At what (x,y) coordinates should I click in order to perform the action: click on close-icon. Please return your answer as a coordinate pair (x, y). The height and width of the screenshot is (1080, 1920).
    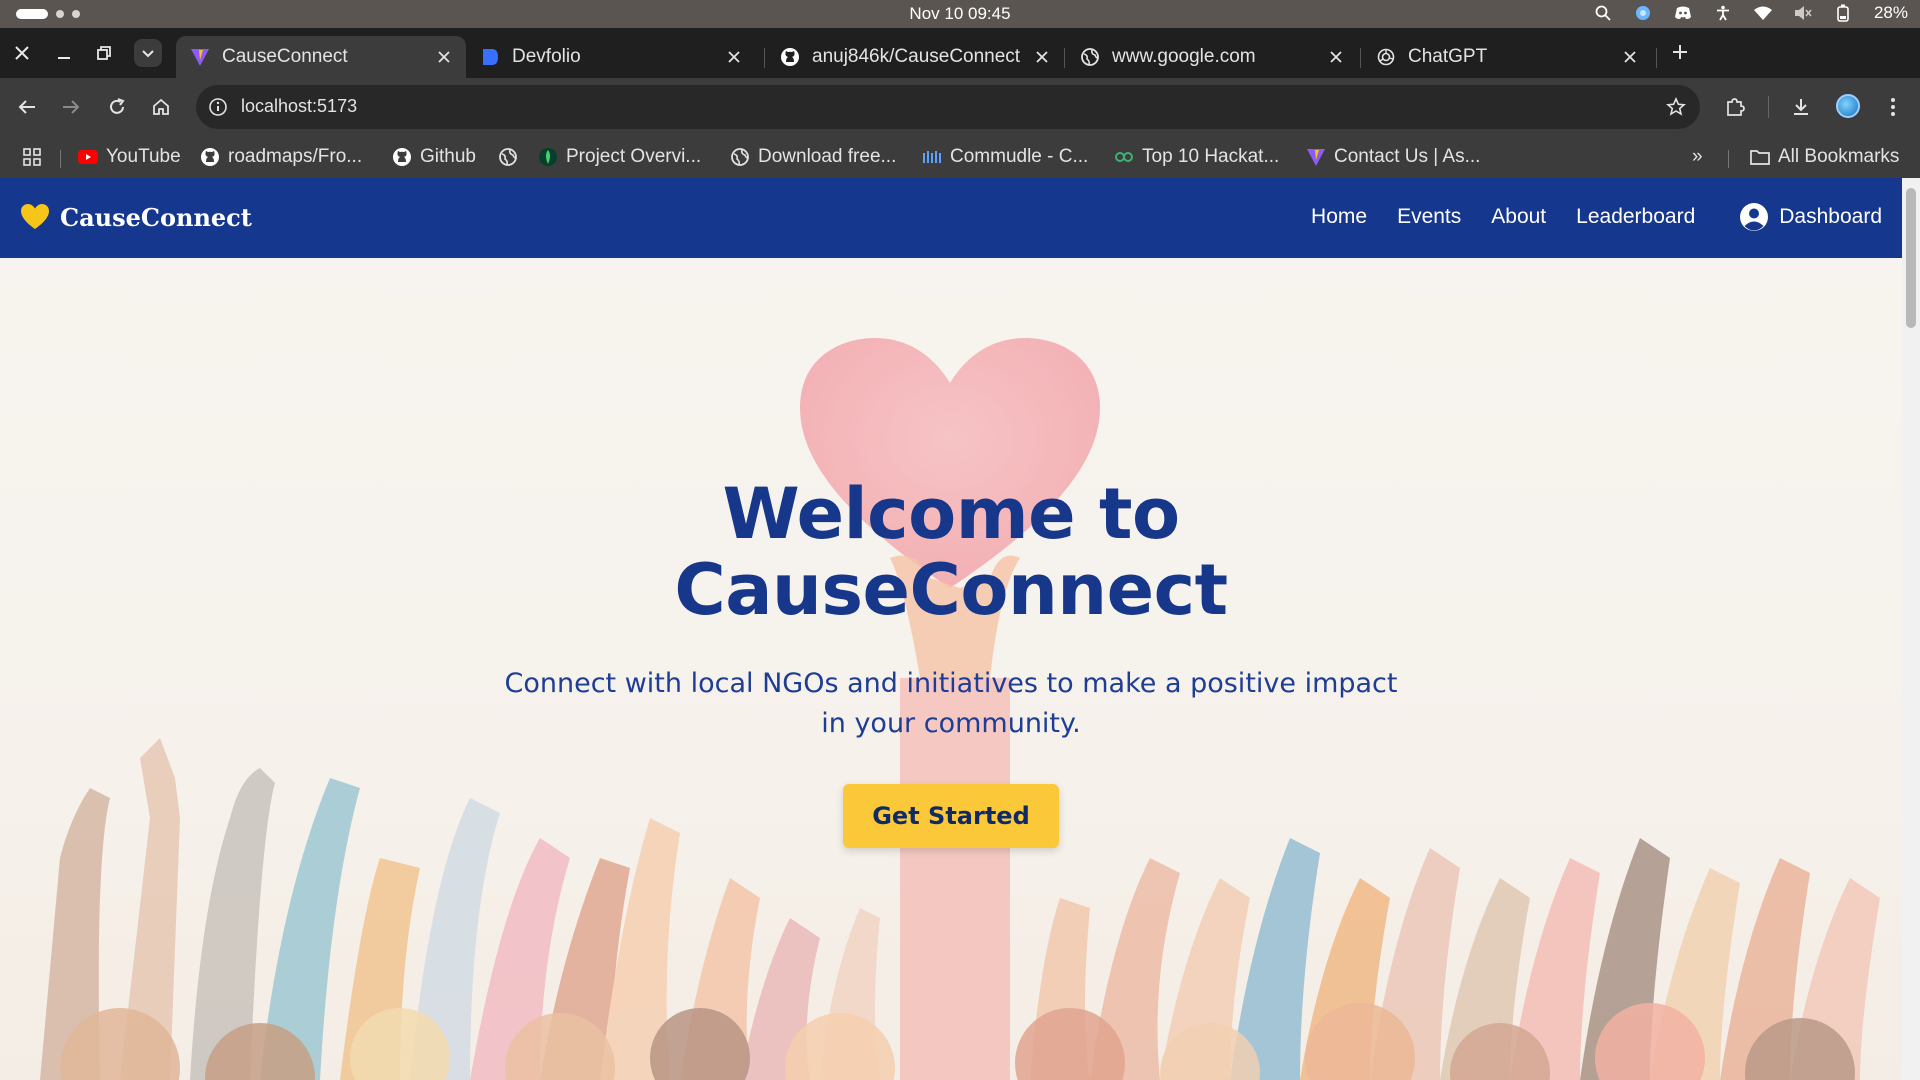
    Looking at the image, I should click on (22, 53).